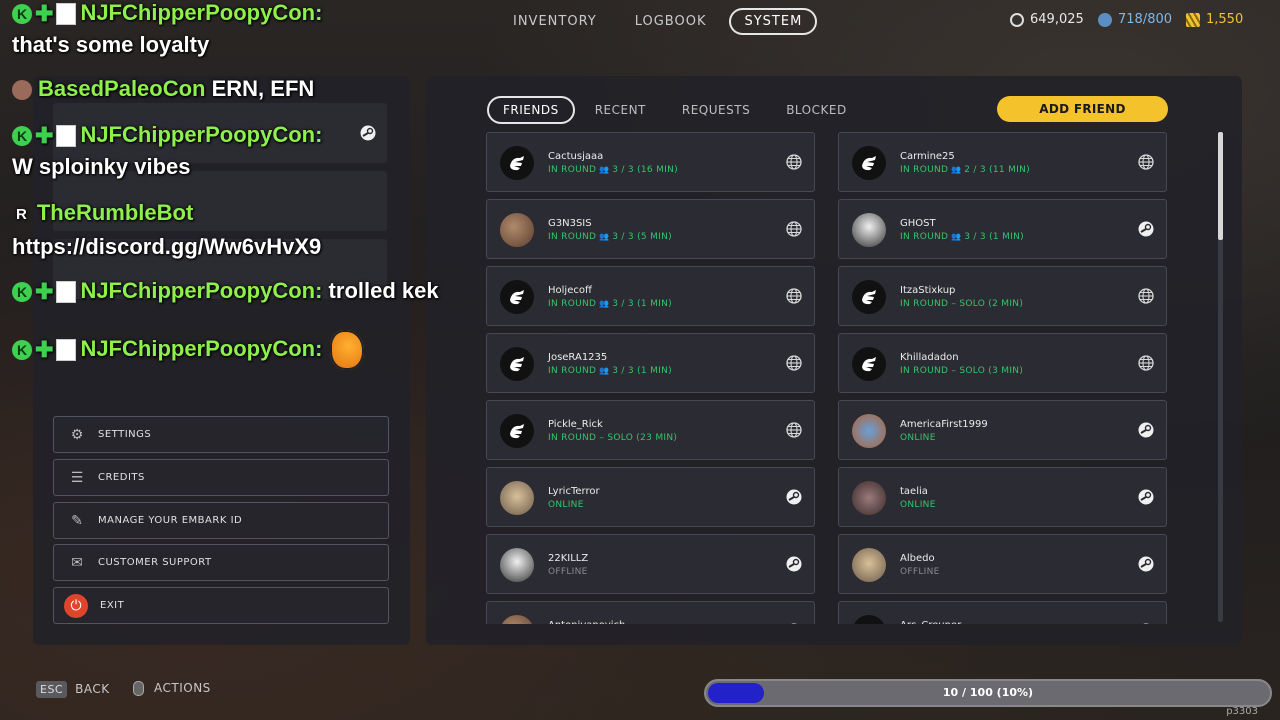 Image resolution: width=1280 pixels, height=720 pixels. What do you see at coordinates (44, 349) in the screenshot?
I see `plus-badge-icon: ✚` at bounding box center [44, 349].